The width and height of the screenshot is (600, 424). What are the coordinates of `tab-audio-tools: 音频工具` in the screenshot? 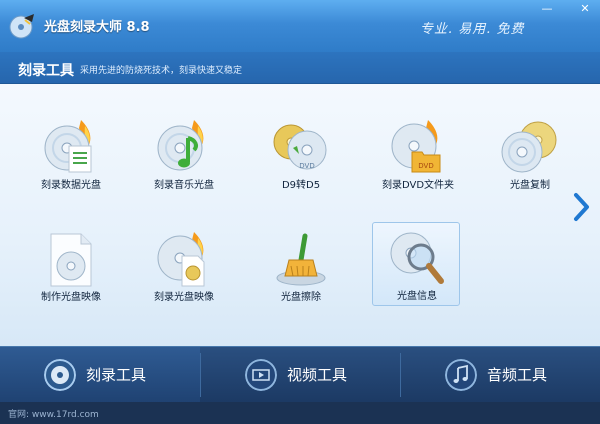 It's located at (500, 375).